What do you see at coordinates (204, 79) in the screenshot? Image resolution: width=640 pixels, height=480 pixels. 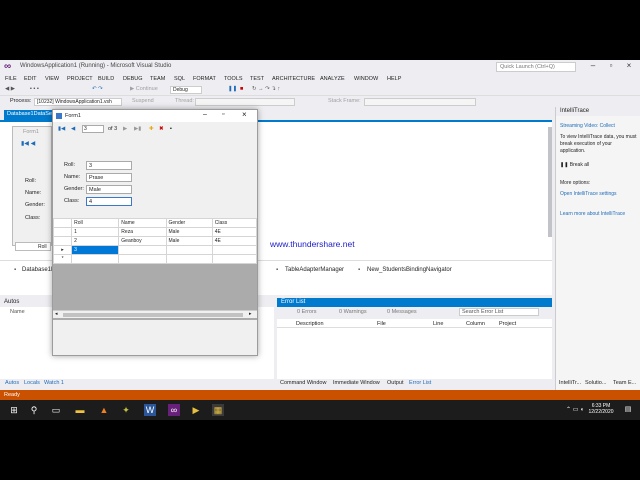 I see `menu-format: FORMAT` at bounding box center [204, 79].